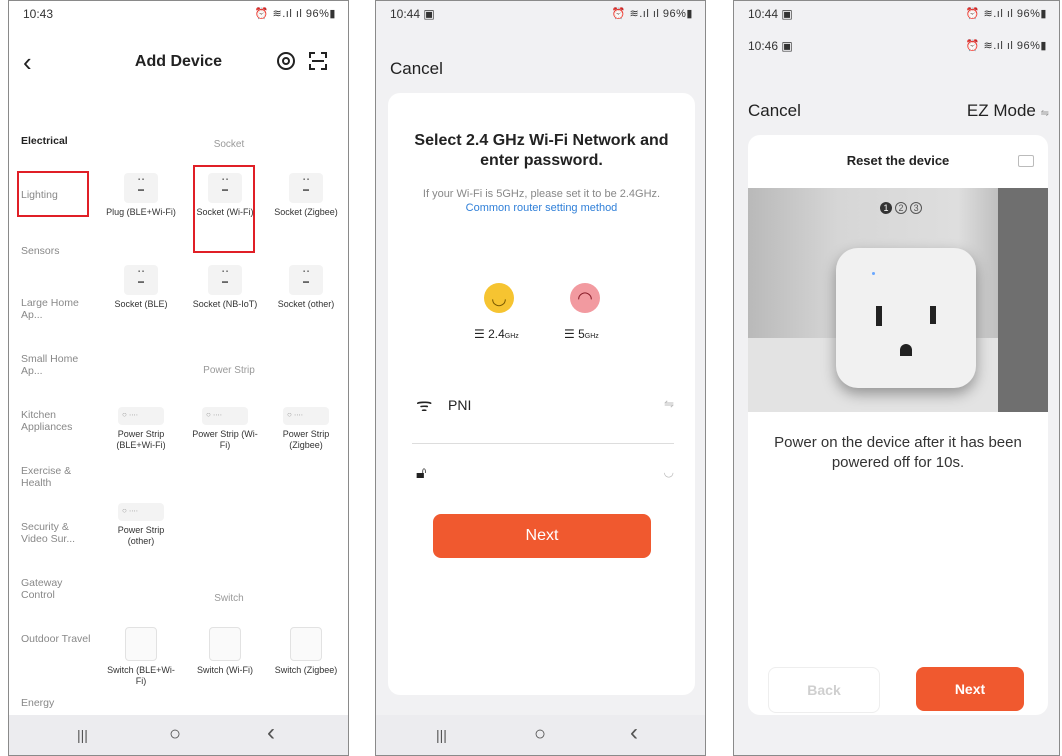 The width and height of the screenshot is (1062, 756). Describe the element at coordinates (669, 472) in the screenshot. I see `hide-password-icon: ◡` at that location.